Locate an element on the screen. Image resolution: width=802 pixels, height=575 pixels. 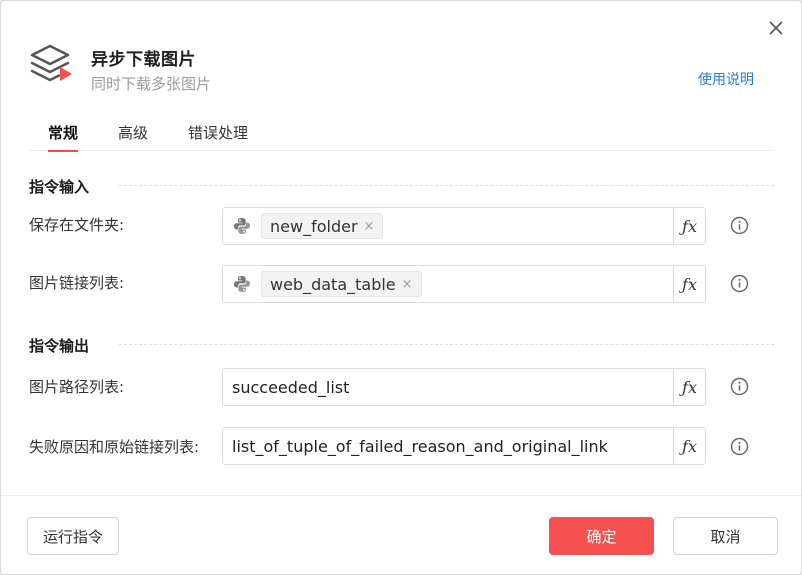
dialog-title: 异步下载图片 is located at coordinates (143, 60).